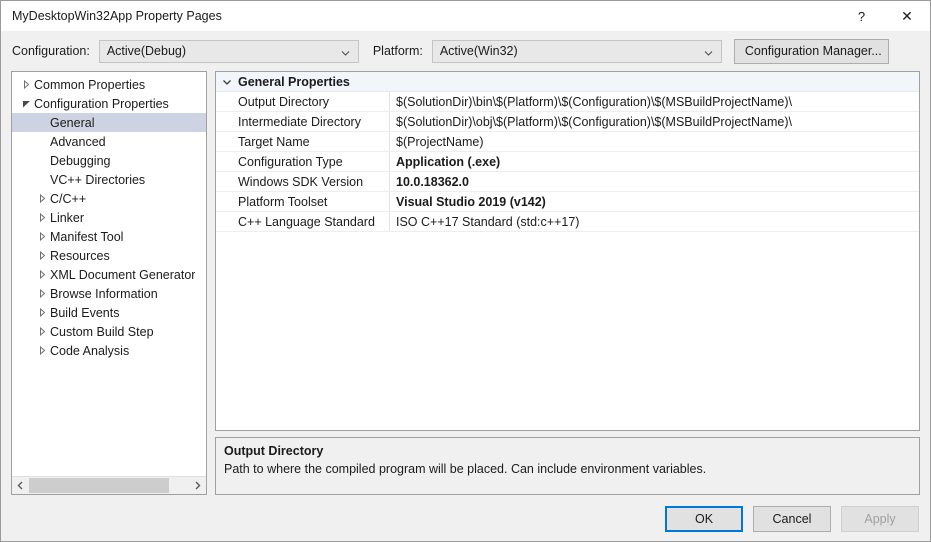 The image size is (931, 542). I want to click on tree-item-code-analysis: Code Analysis, so click(109, 350).